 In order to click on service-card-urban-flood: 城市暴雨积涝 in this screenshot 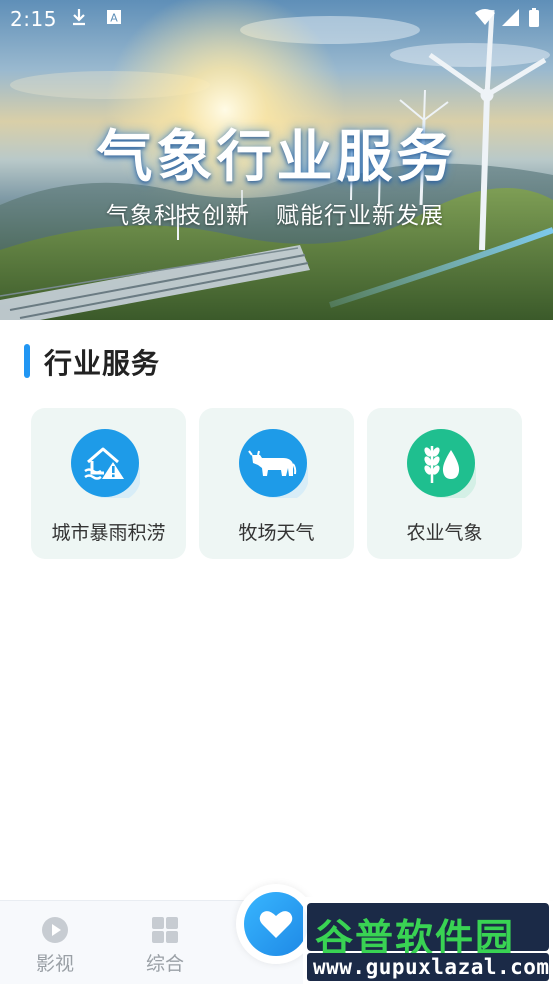, I will do `click(108, 483)`.